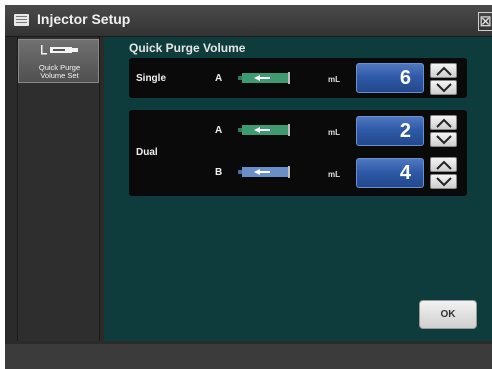 The width and height of the screenshot is (492, 369). I want to click on bottom-bar, so click(248, 356).